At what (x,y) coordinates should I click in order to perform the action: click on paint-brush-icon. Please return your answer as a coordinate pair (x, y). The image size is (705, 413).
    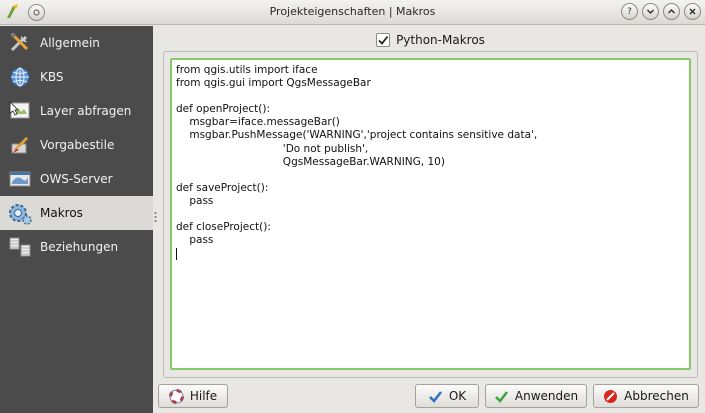
    Looking at the image, I should click on (20, 145).